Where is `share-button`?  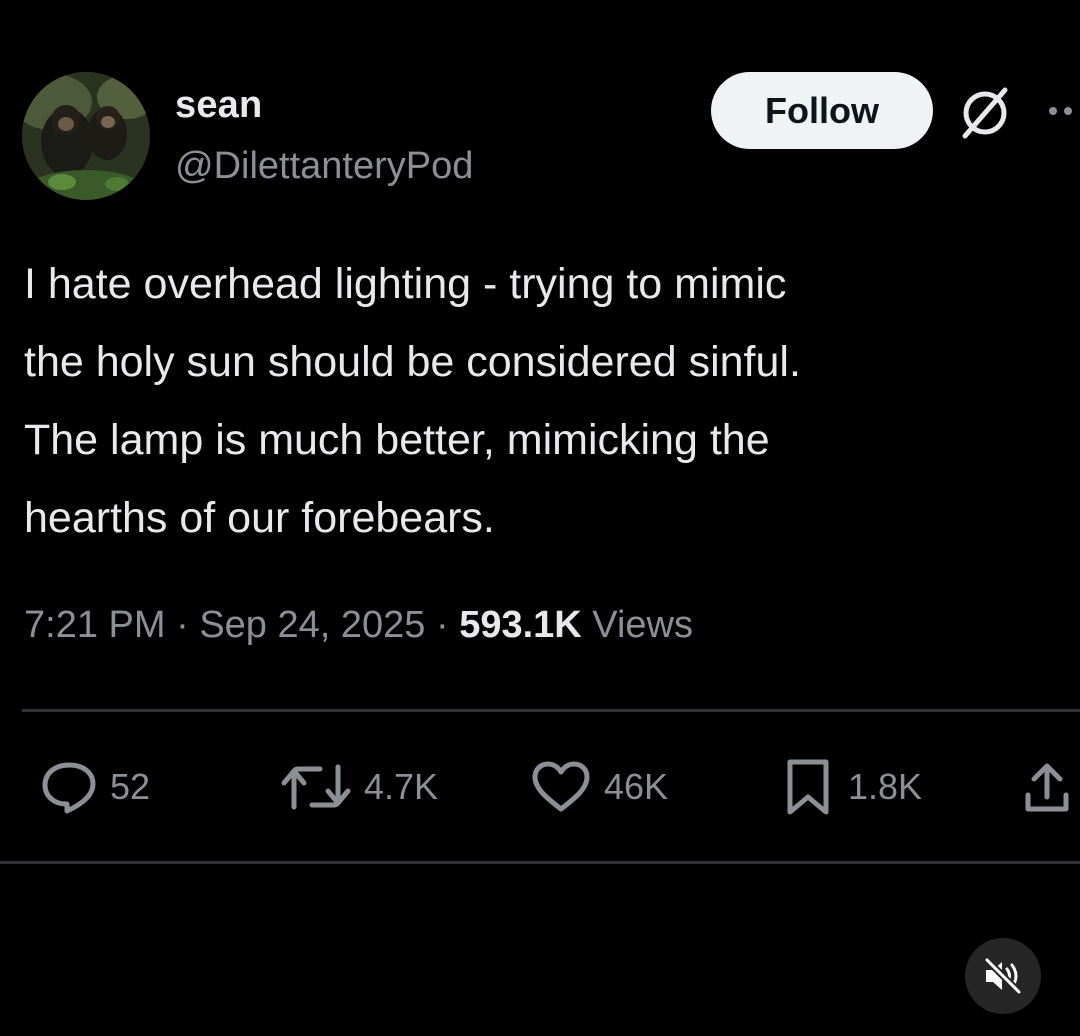
share-button is located at coordinates (1047, 787).